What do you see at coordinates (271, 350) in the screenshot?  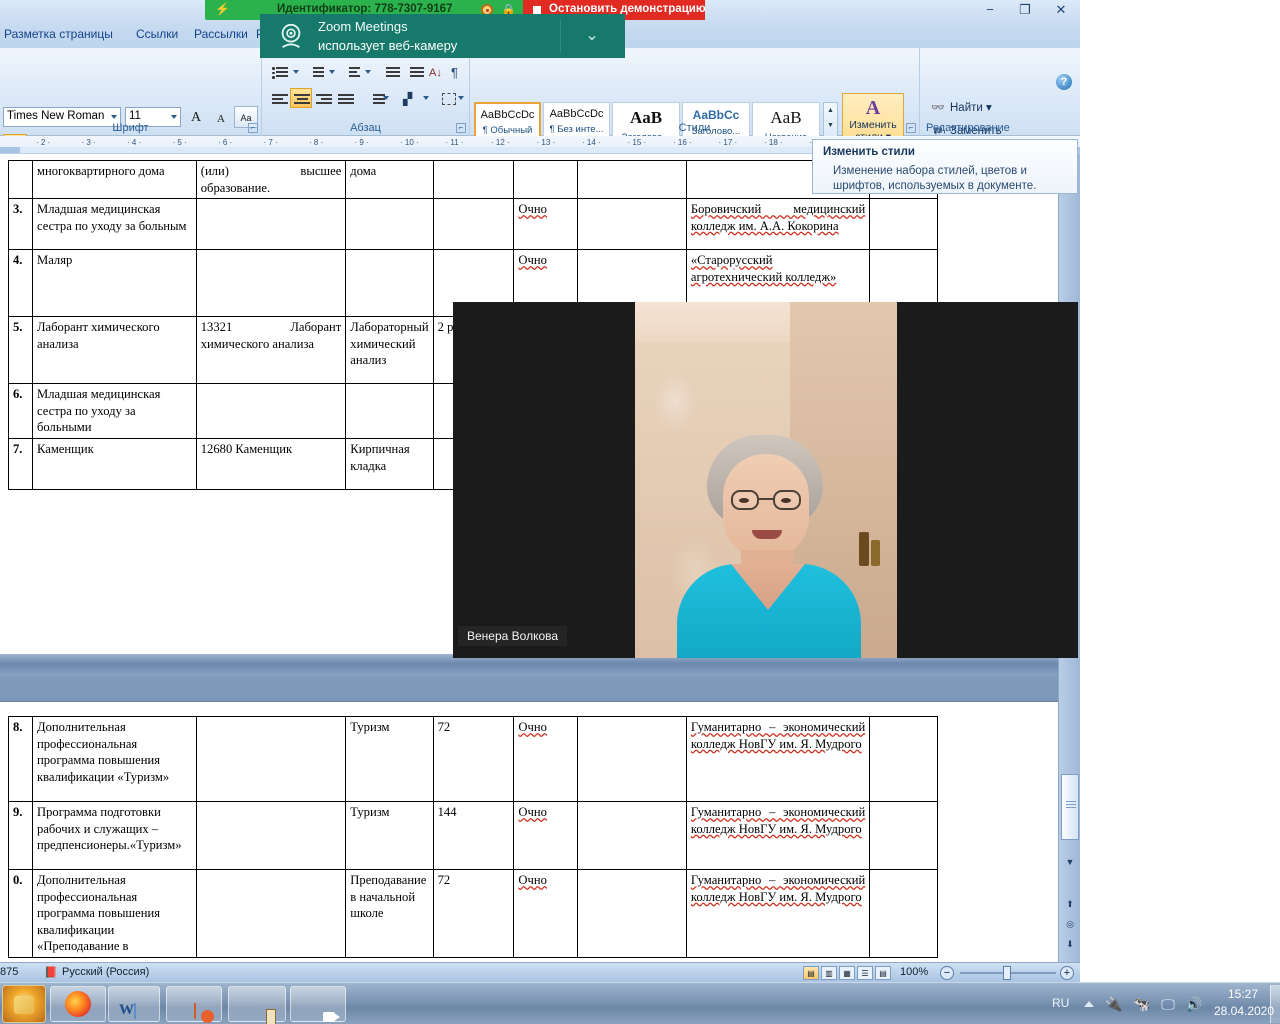 I see `table-cell: 13321 Лаборант химического анализа` at bounding box center [271, 350].